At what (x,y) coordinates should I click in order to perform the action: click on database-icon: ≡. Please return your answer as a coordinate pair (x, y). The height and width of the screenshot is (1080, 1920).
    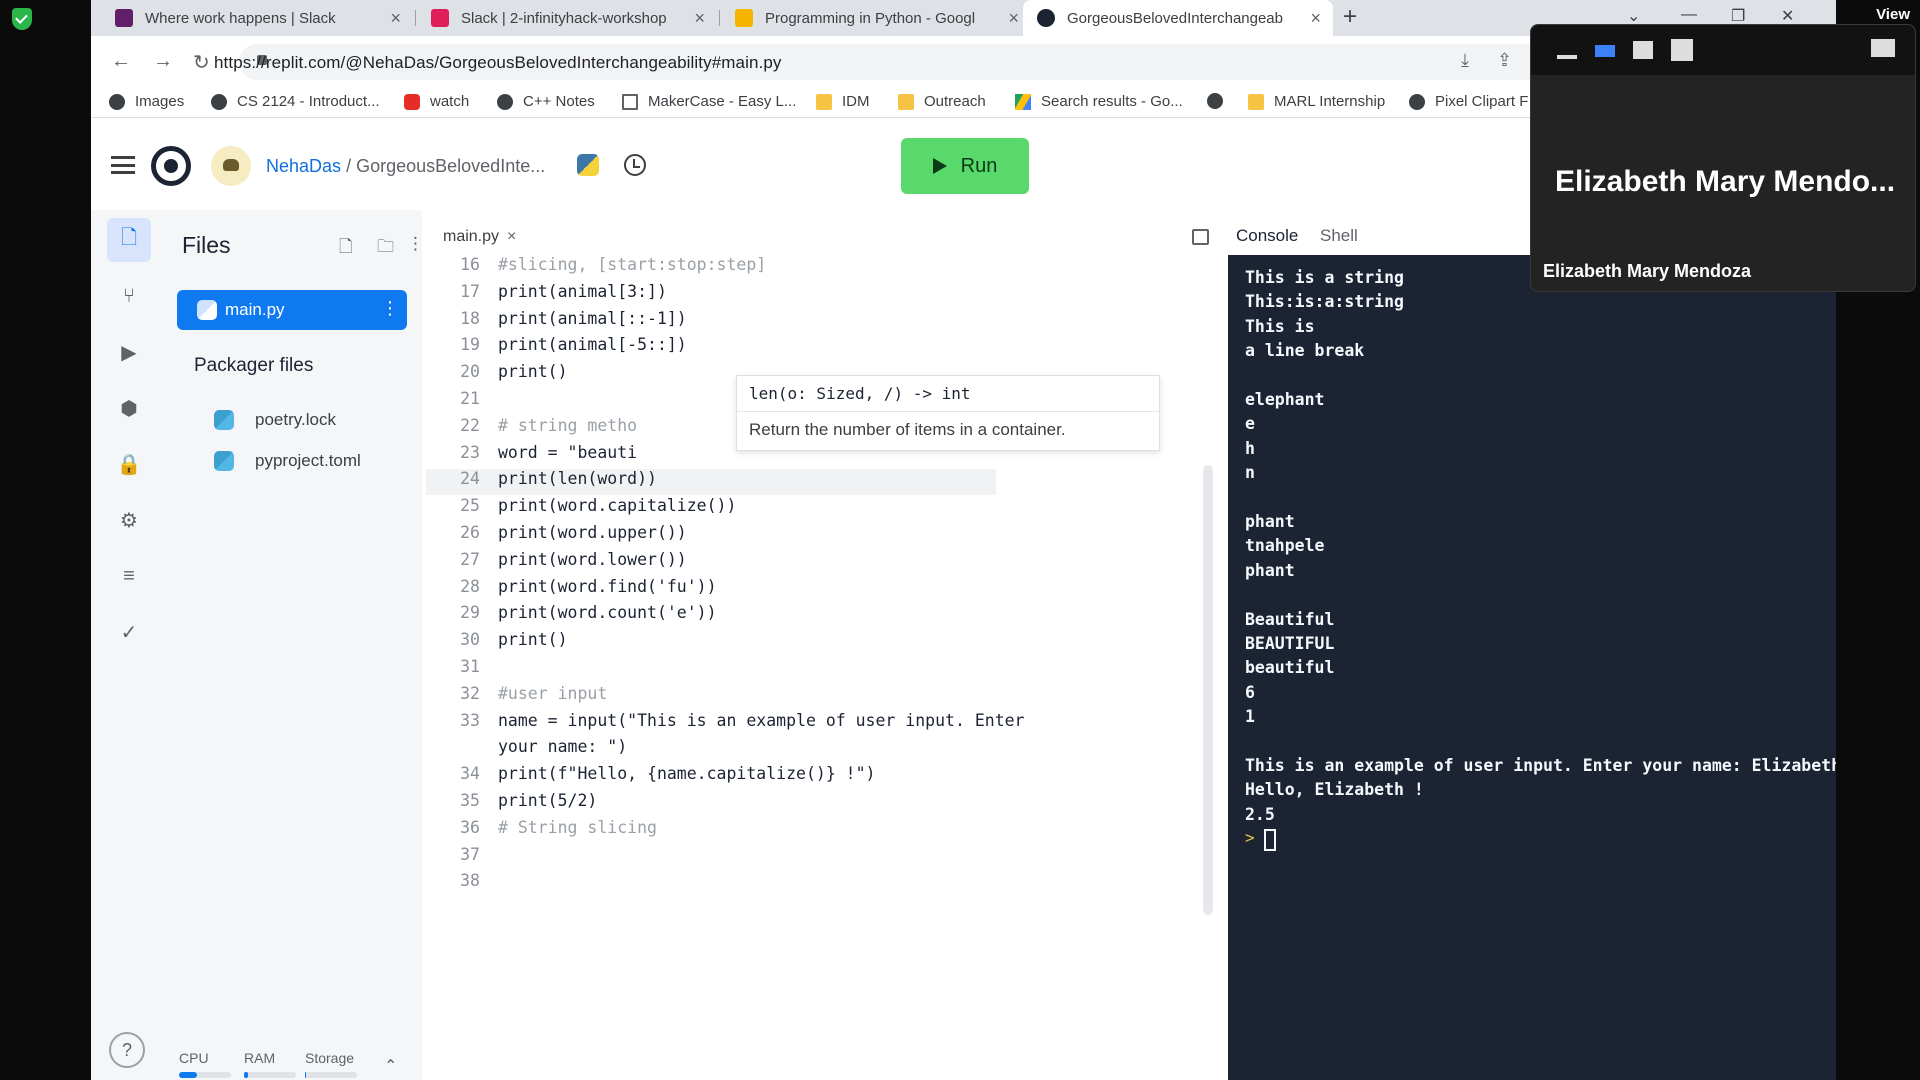
    Looking at the image, I should click on (129, 576).